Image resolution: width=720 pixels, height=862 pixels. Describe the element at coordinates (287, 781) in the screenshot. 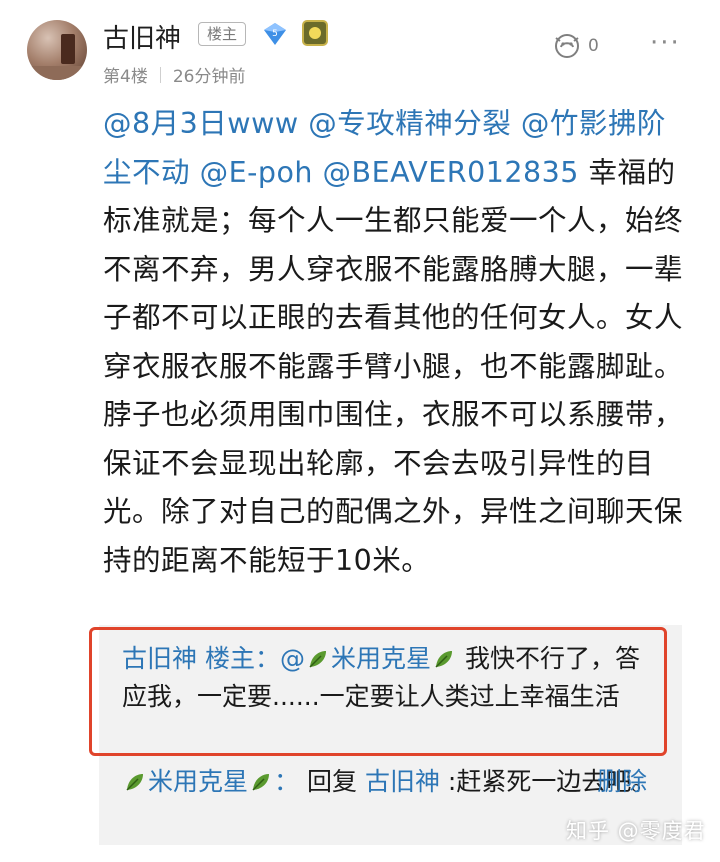

I see `reply-colon: ：` at that location.